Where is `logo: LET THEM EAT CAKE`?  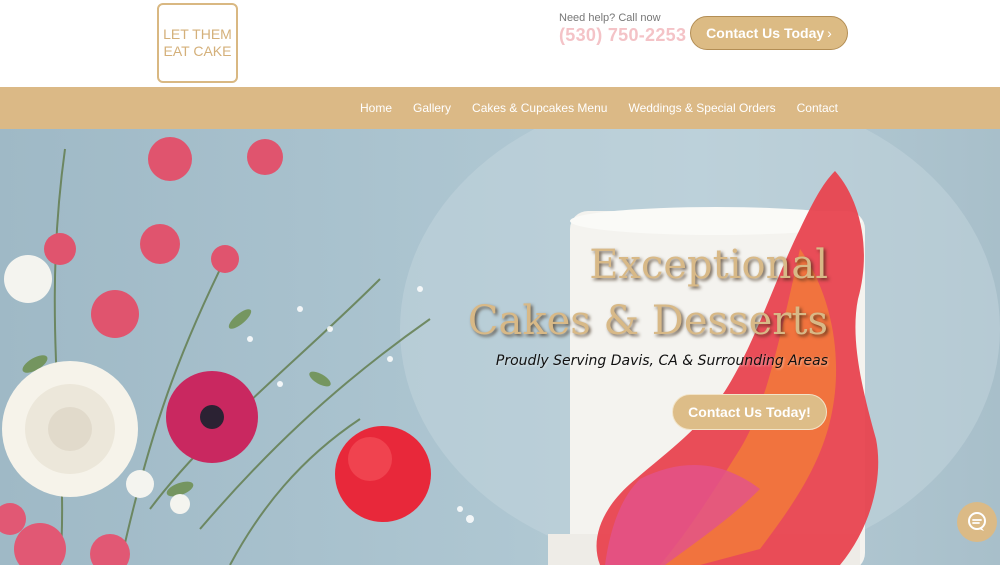
logo: LET THEM EAT CAKE is located at coordinates (197, 43).